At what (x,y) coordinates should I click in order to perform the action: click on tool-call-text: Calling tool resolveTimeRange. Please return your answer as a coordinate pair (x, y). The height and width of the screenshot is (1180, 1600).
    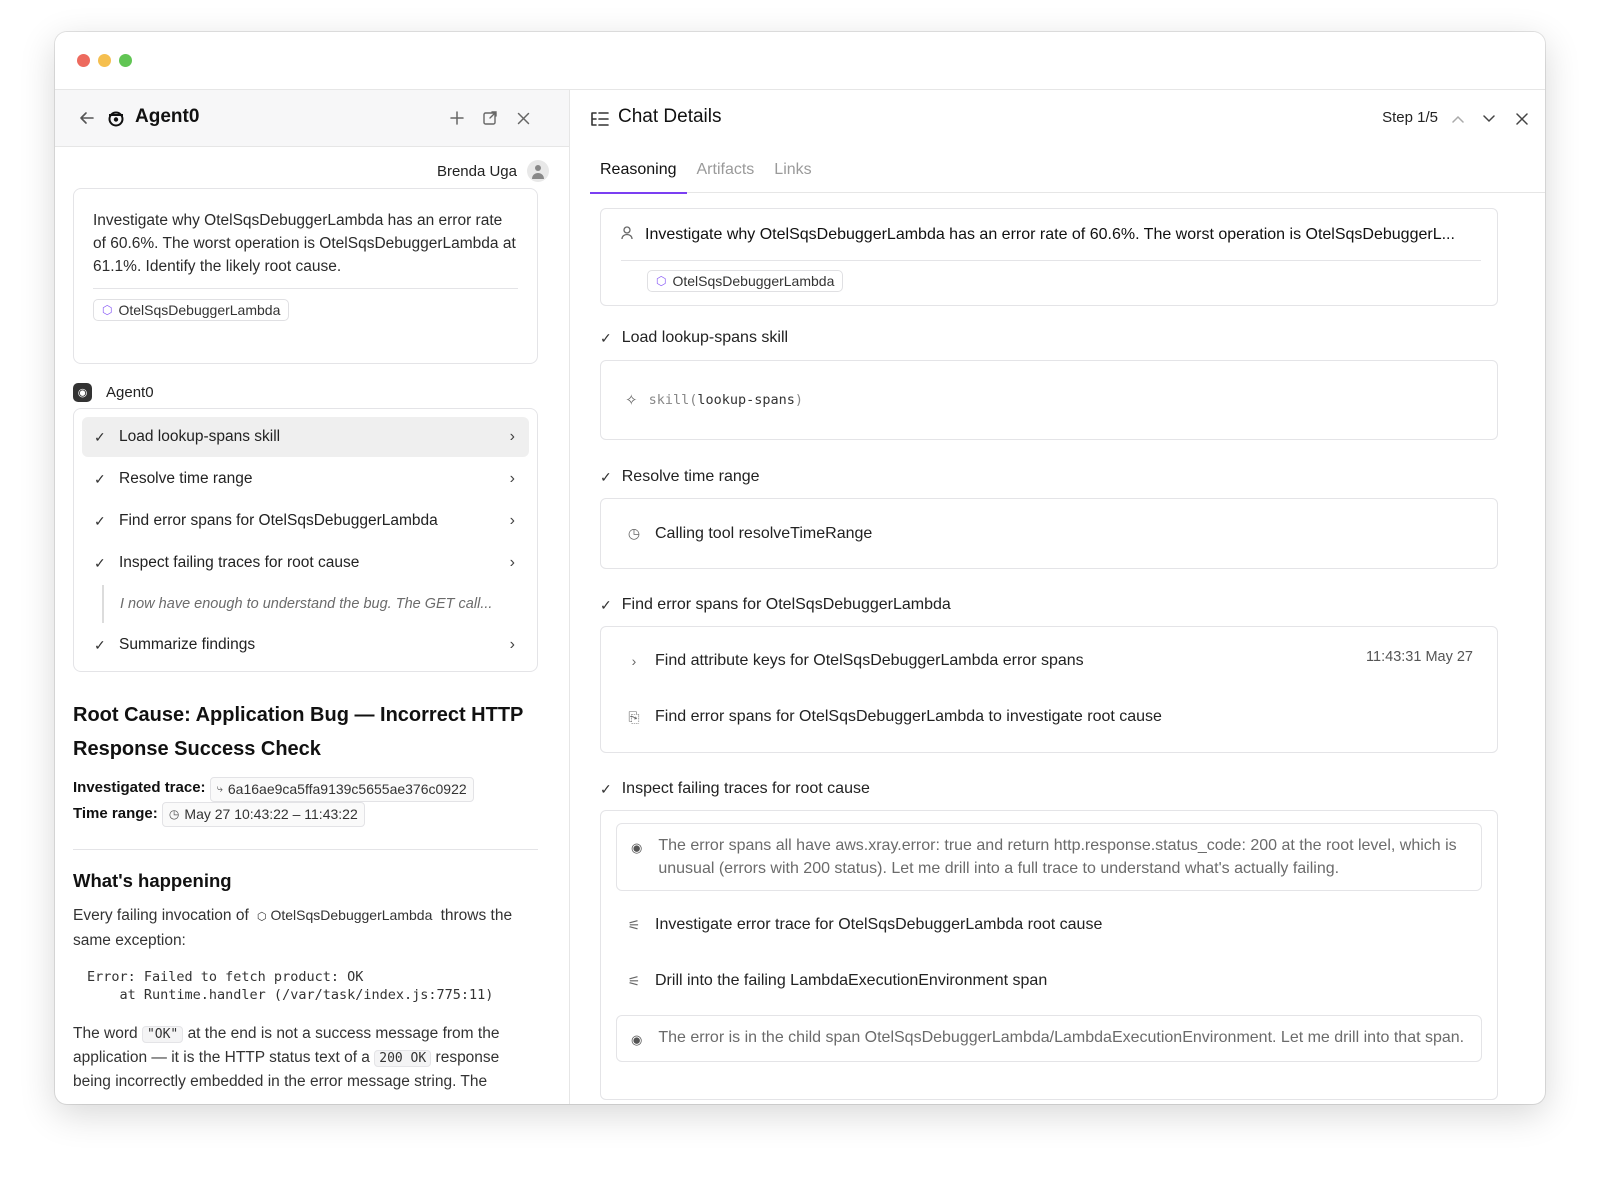
    Looking at the image, I should click on (764, 533).